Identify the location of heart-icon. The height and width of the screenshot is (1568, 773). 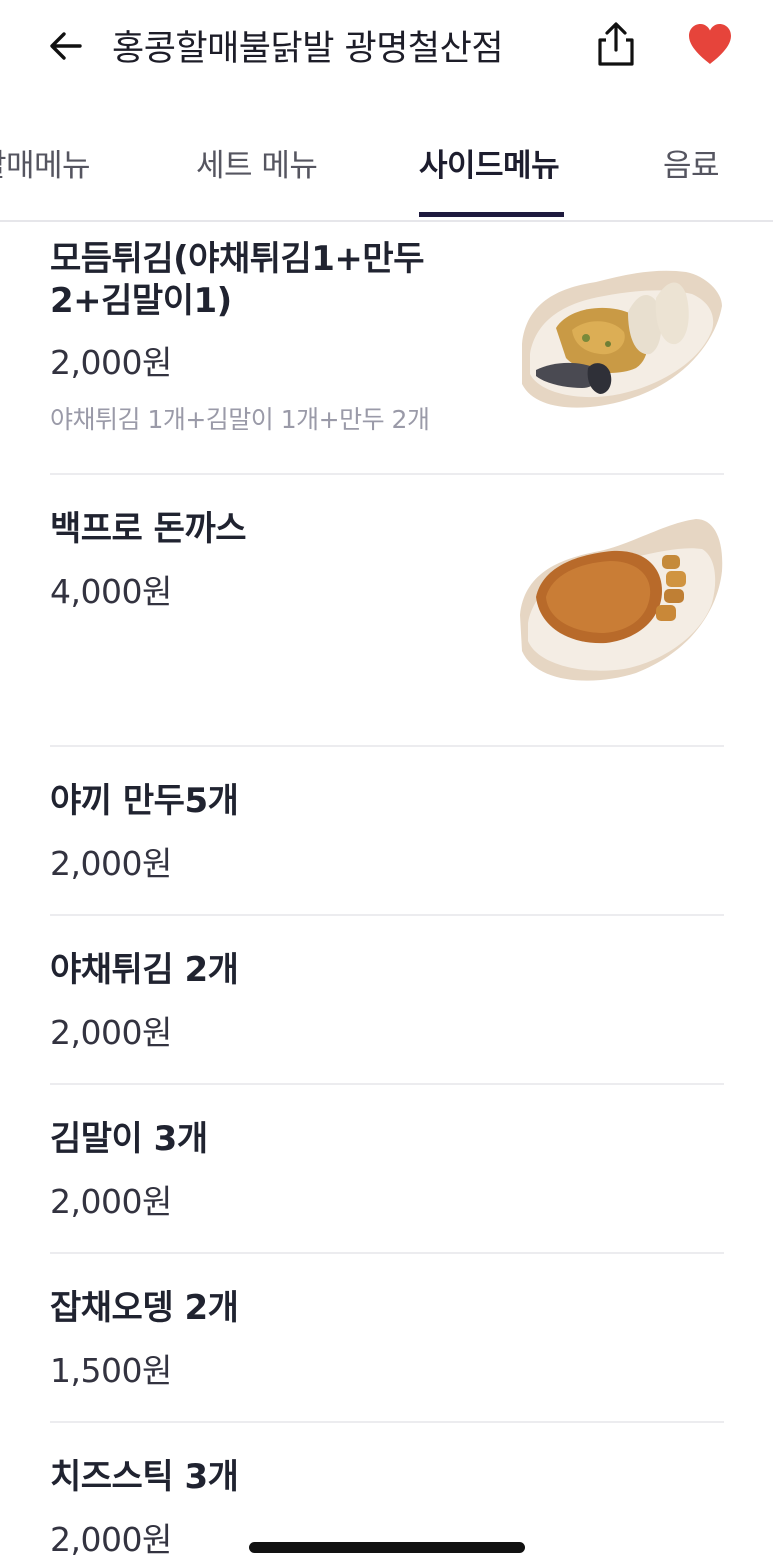
(710, 44).